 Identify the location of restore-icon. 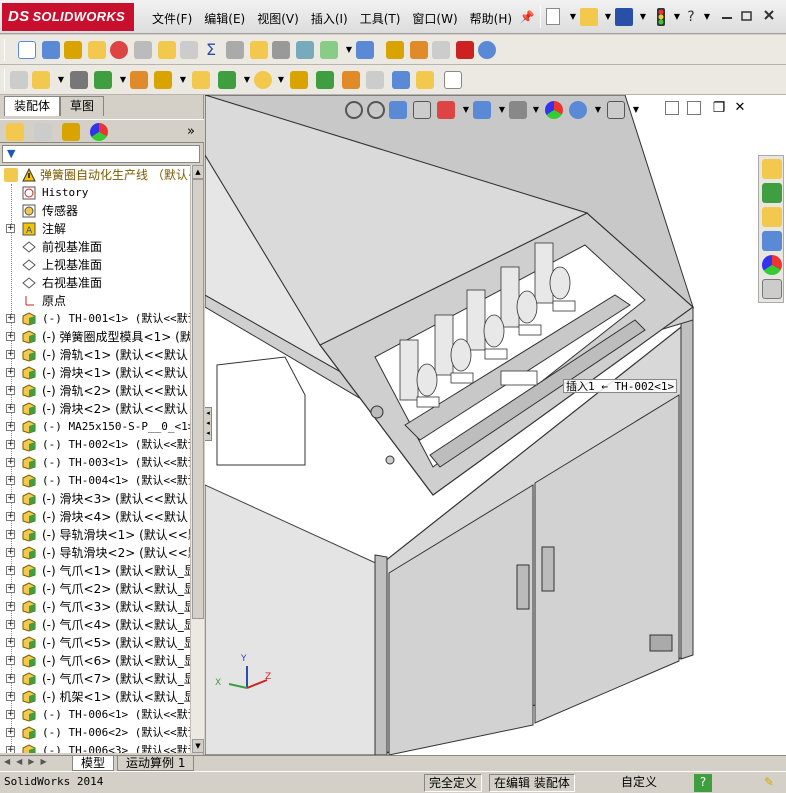
(747, 15).